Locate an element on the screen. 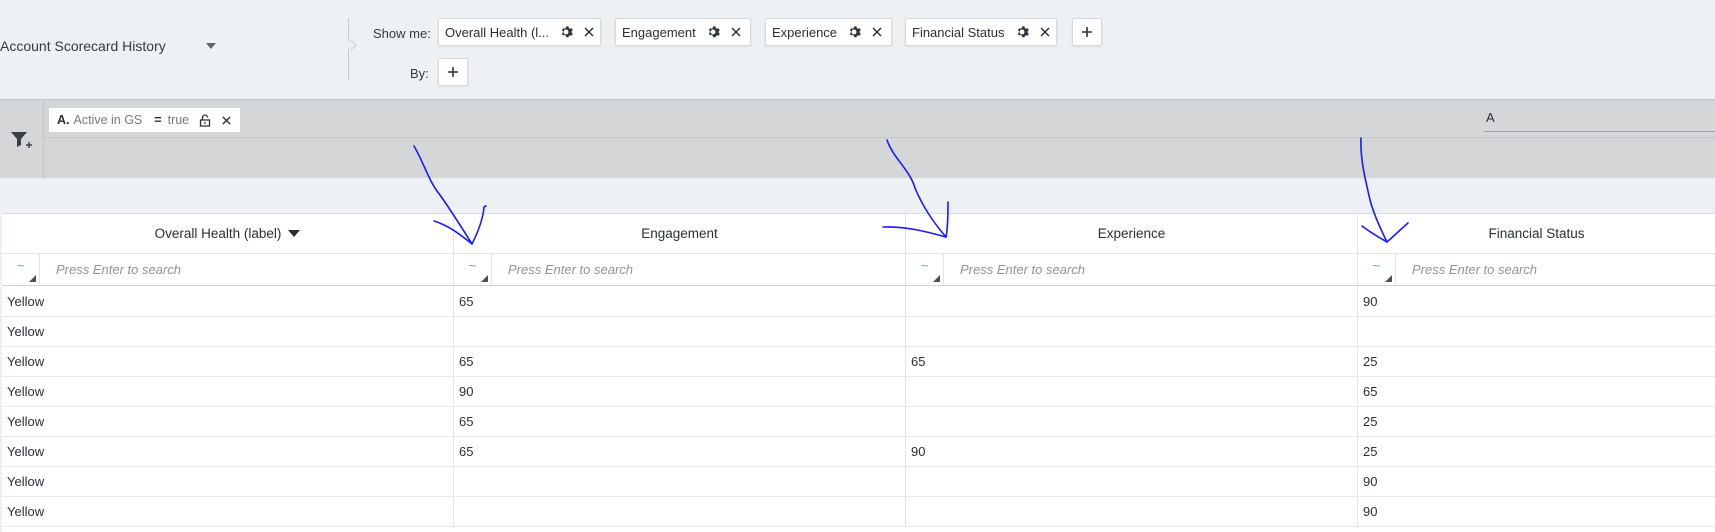 The height and width of the screenshot is (532, 1715). measure-chip-engagement: Engagement is located at coordinates (683, 32).